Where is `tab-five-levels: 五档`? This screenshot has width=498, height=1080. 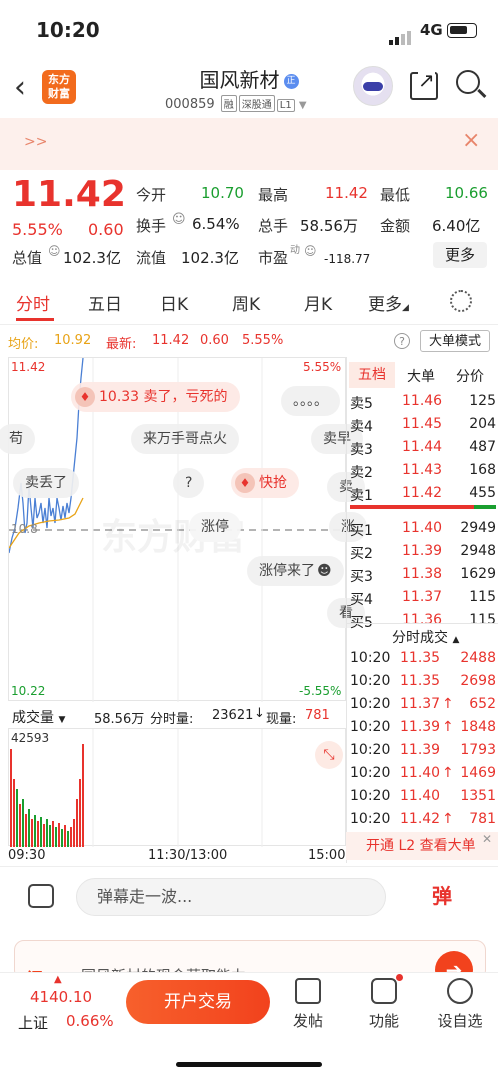 tab-five-levels: 五档 is located at coordinates (372, 375).